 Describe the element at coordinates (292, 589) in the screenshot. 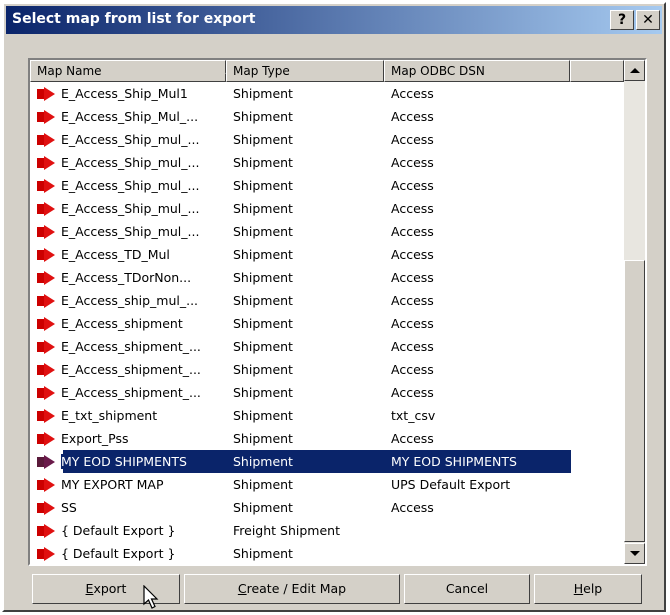

I see `create-edit-map-button: Create / Edit Map` at that location.